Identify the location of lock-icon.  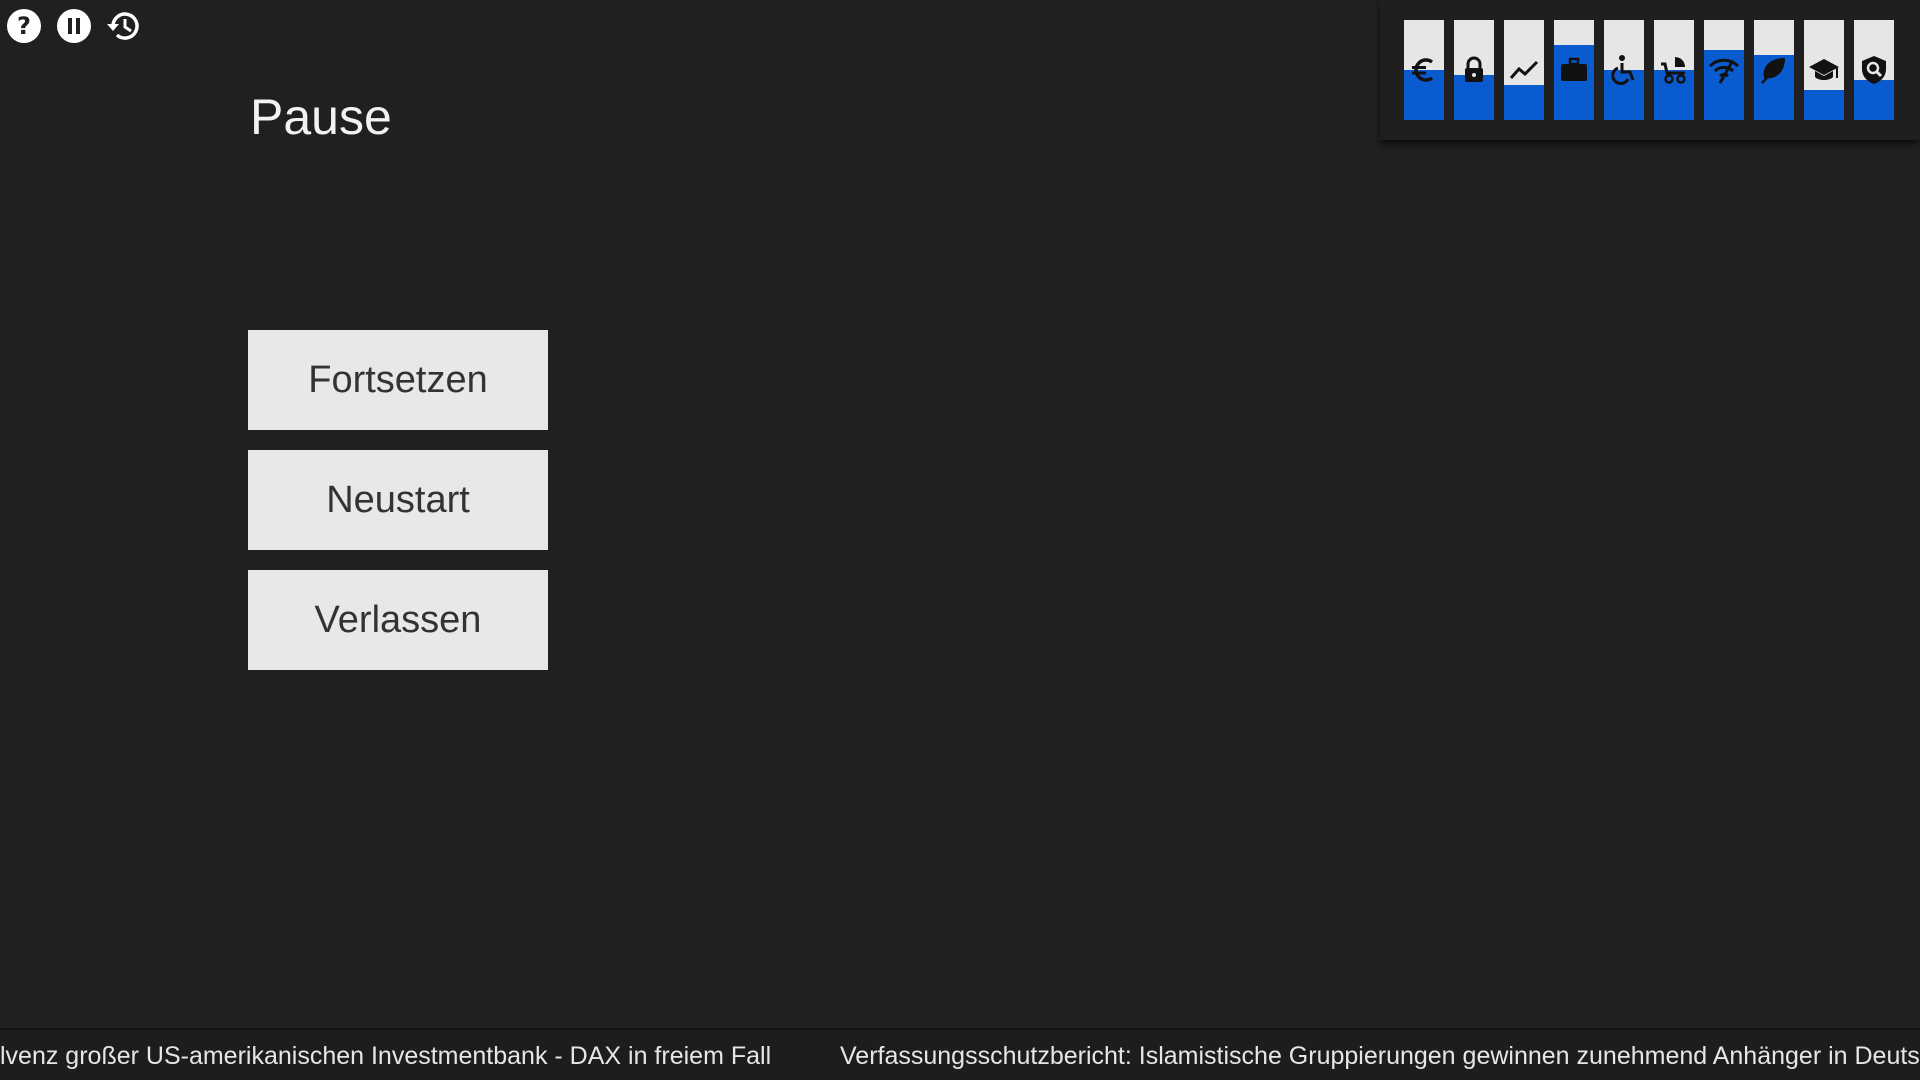
(1474, 70).